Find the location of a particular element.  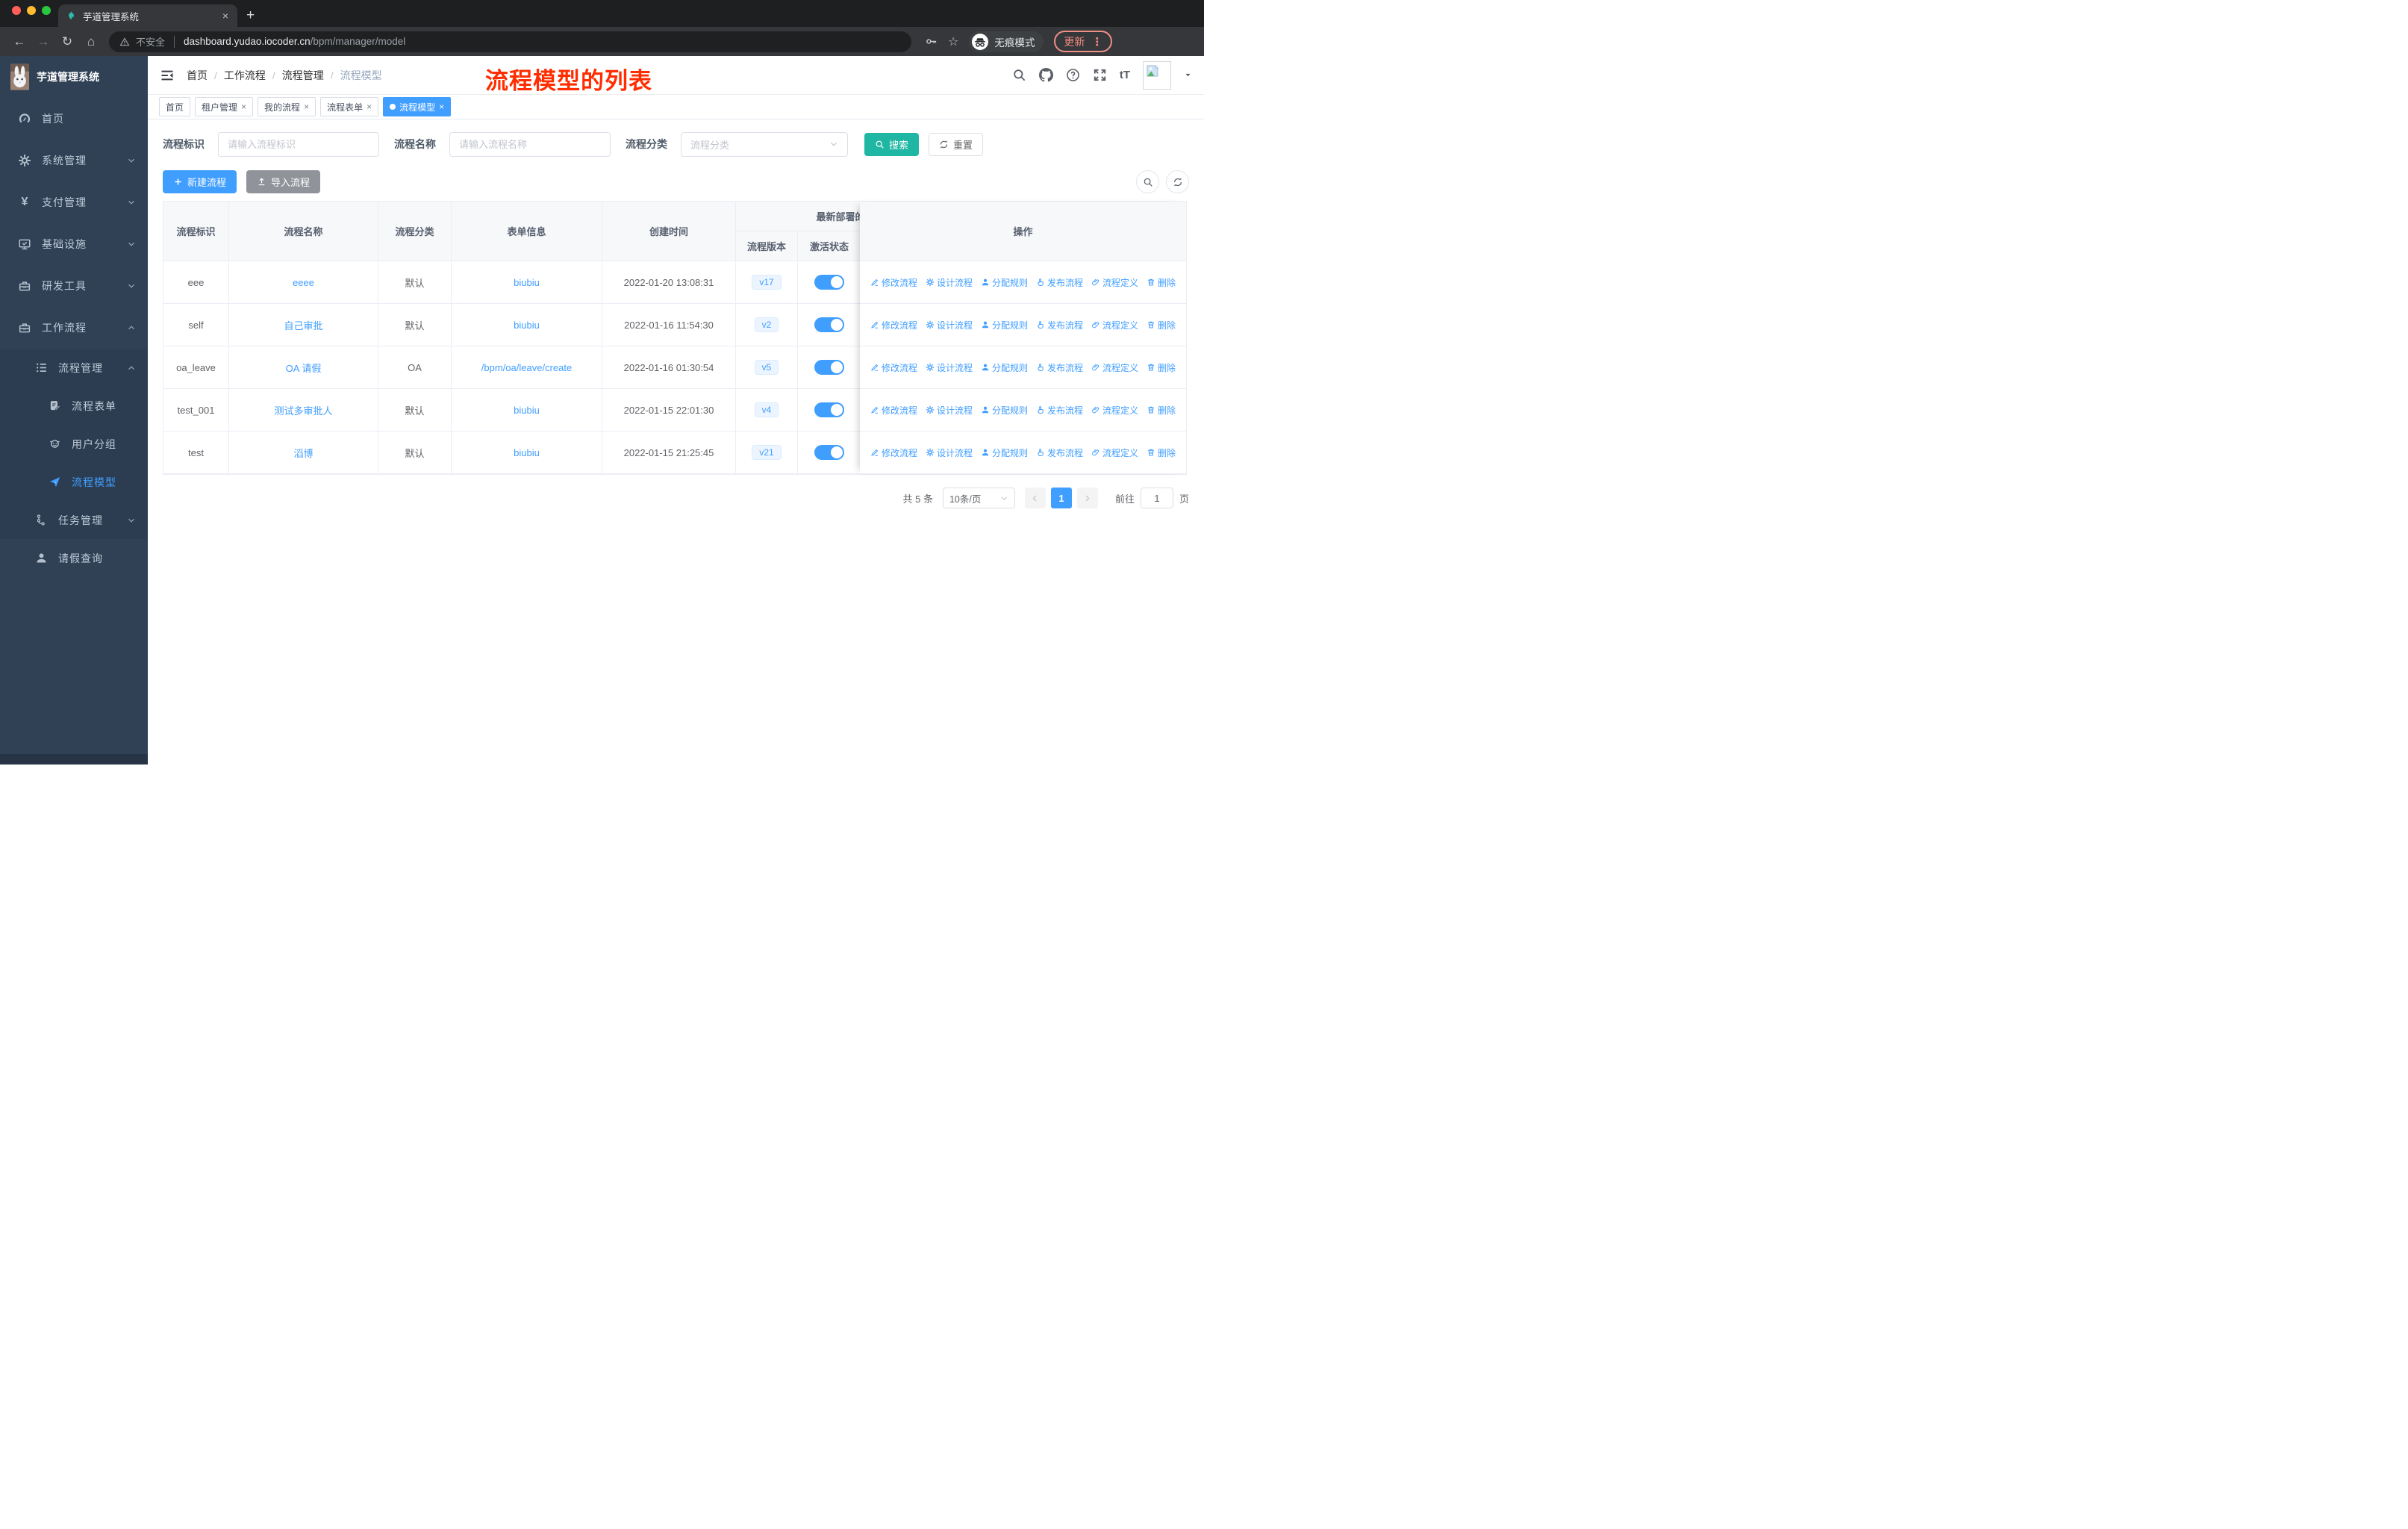

search-icon is located at coordinates (1019, 75).